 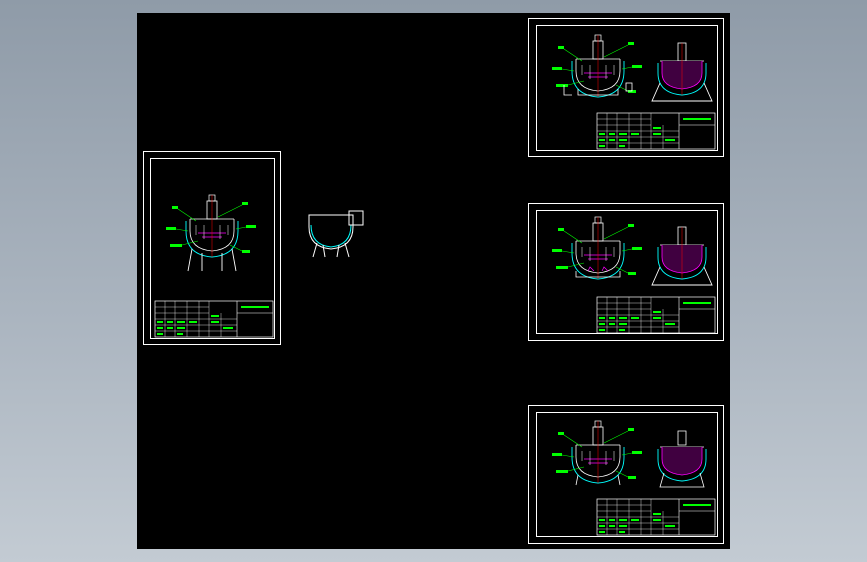 I want to click on sheet-bottom-right, so click(x=626, y=474).